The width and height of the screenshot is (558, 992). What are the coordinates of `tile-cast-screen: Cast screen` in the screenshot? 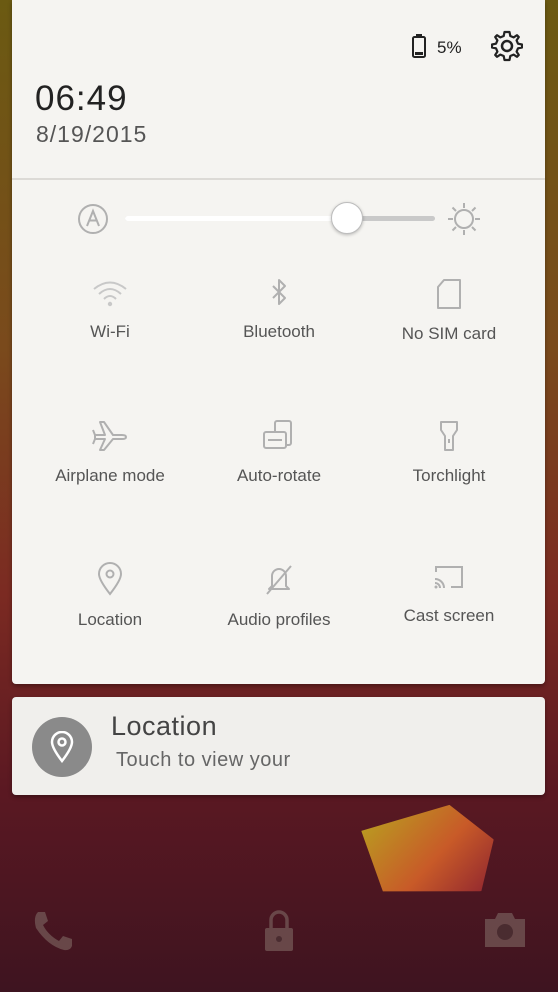 It's located at (449, 612).